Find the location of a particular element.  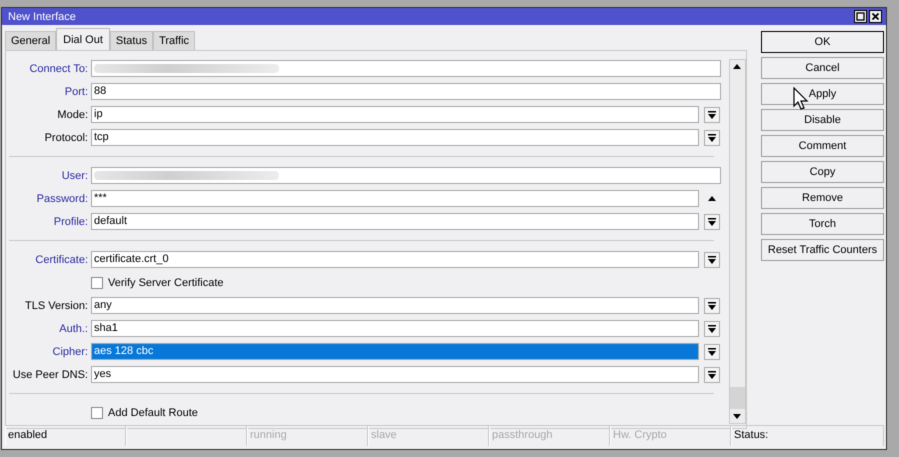

button: Comment is located at coordinates (822, 146).